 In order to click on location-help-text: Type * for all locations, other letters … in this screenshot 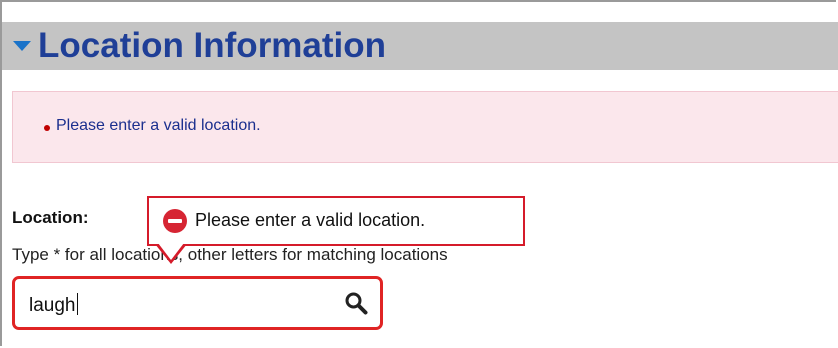, I will do `click(230, 254)`.